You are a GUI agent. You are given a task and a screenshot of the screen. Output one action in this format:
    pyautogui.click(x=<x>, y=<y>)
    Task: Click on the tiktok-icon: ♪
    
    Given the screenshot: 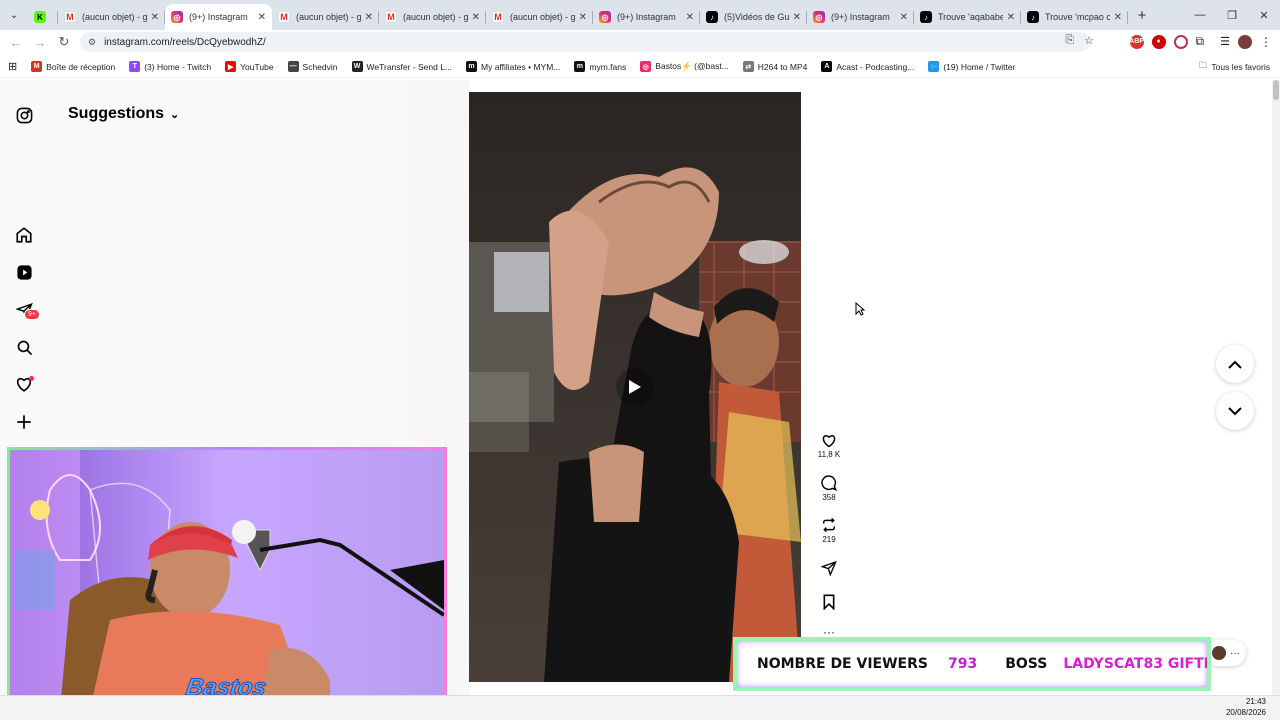 What is the action you would take?
    pyautogui.click(x=1033, y=17)
    